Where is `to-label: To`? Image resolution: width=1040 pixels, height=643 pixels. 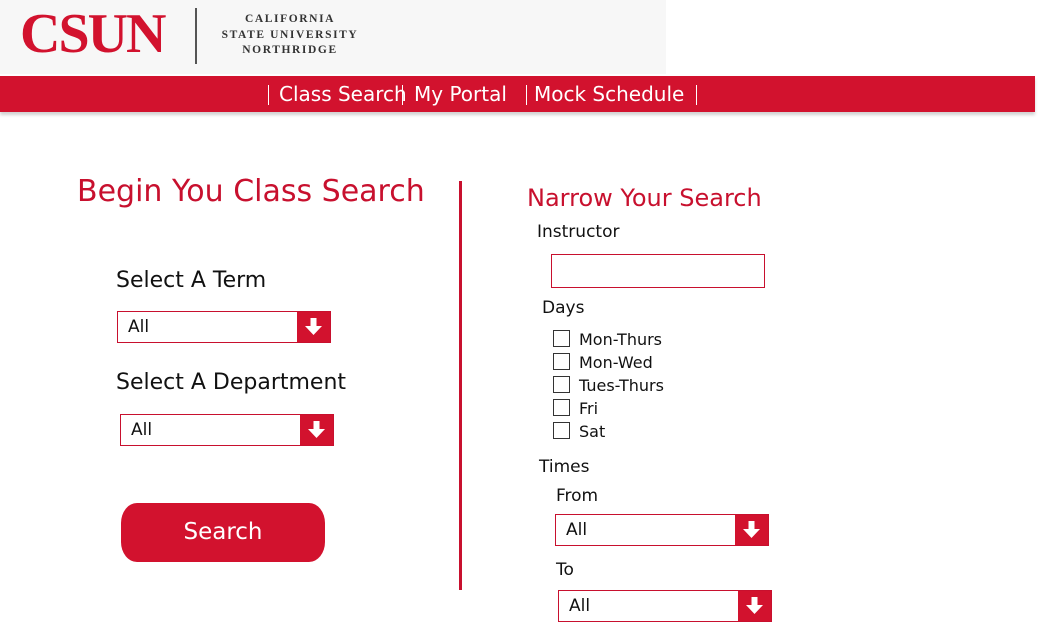 to-label: To is located at coordinates (565, 570).